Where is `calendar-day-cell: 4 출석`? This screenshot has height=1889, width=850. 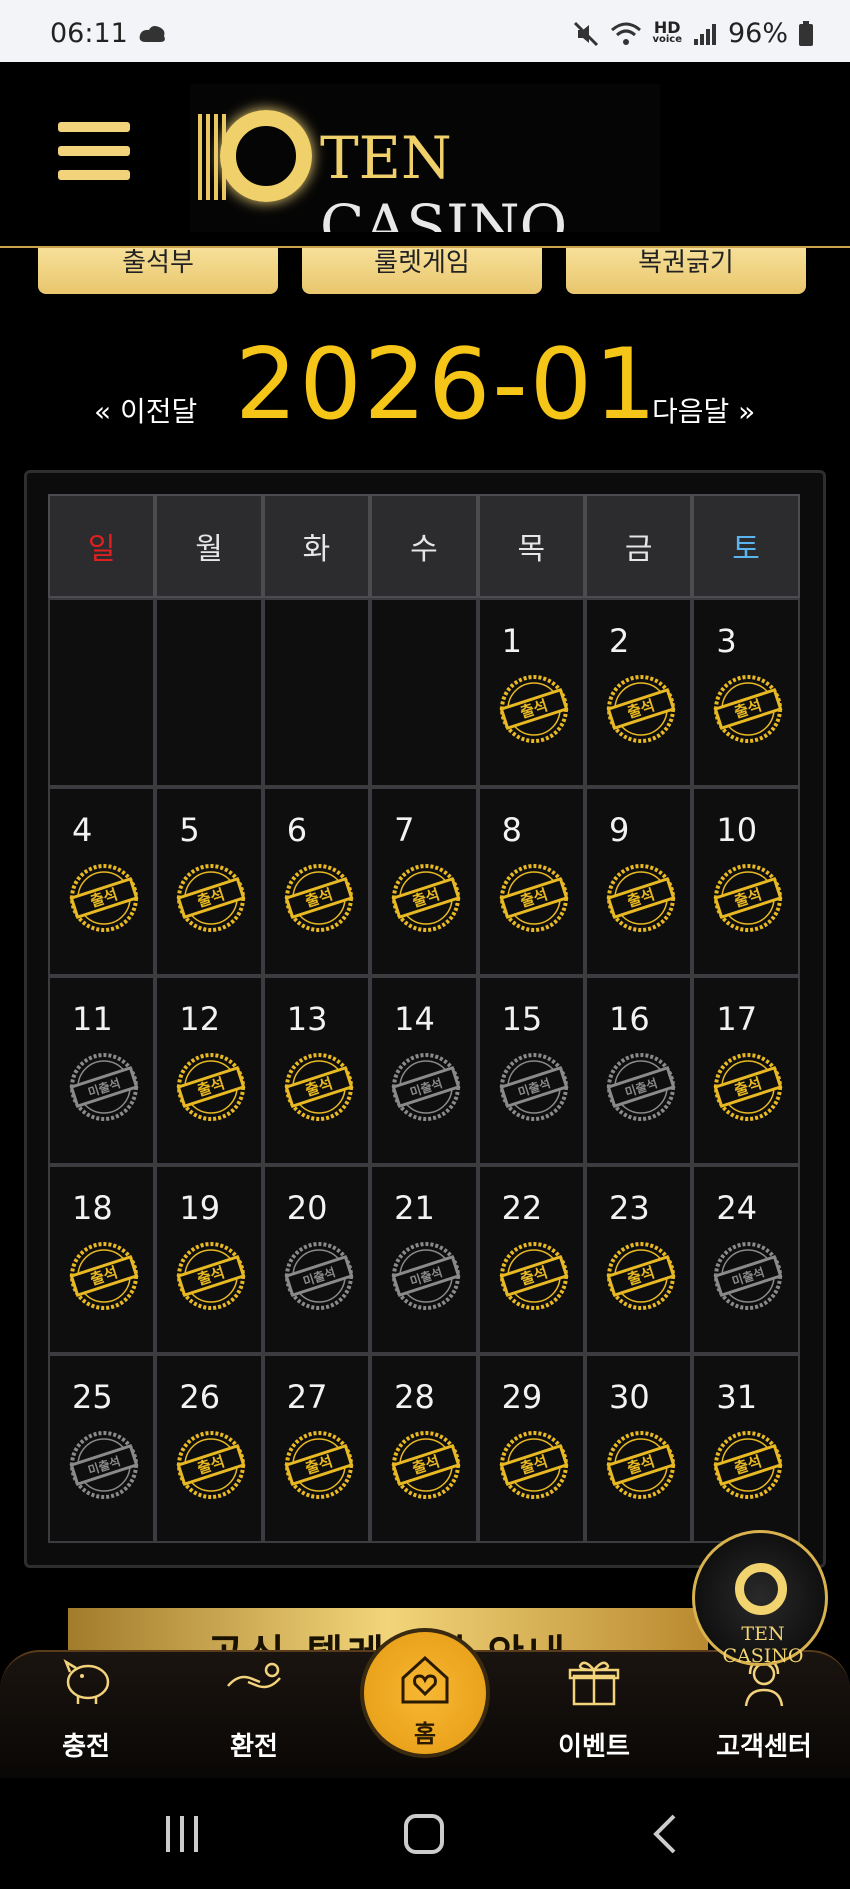
calendar-day-cell: 4 출석 is located at coordinates (102, 881).